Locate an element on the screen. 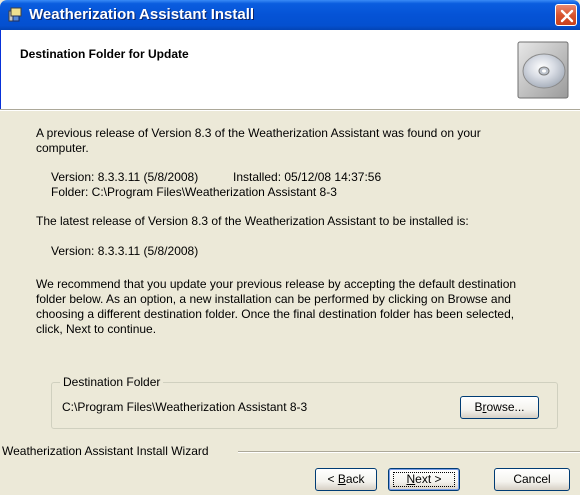 This screenshot has height=495, width=580. wizard-divider is located at coordinates (409, 452).